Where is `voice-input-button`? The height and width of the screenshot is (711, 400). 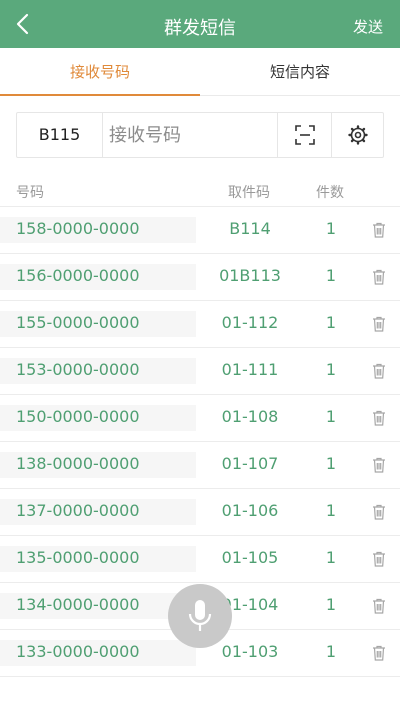
voice-input-button is located at coordinates (200, 616).